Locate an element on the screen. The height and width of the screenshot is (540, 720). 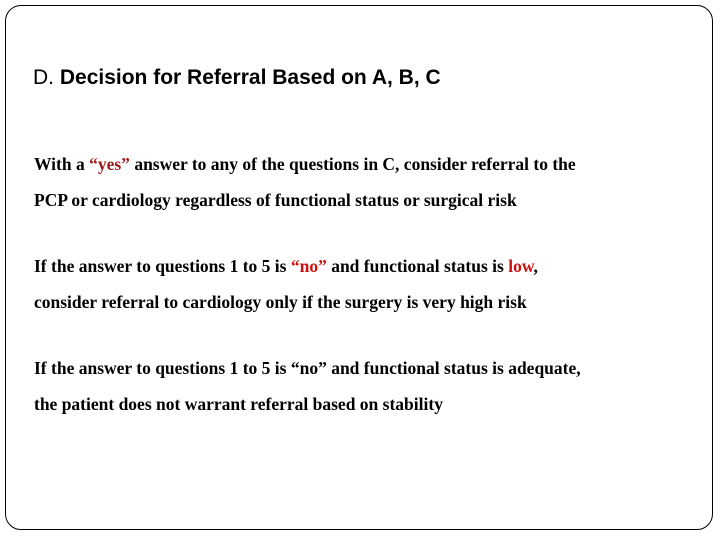
highlight-yes: “yes” is located at coordinates (109, 164).